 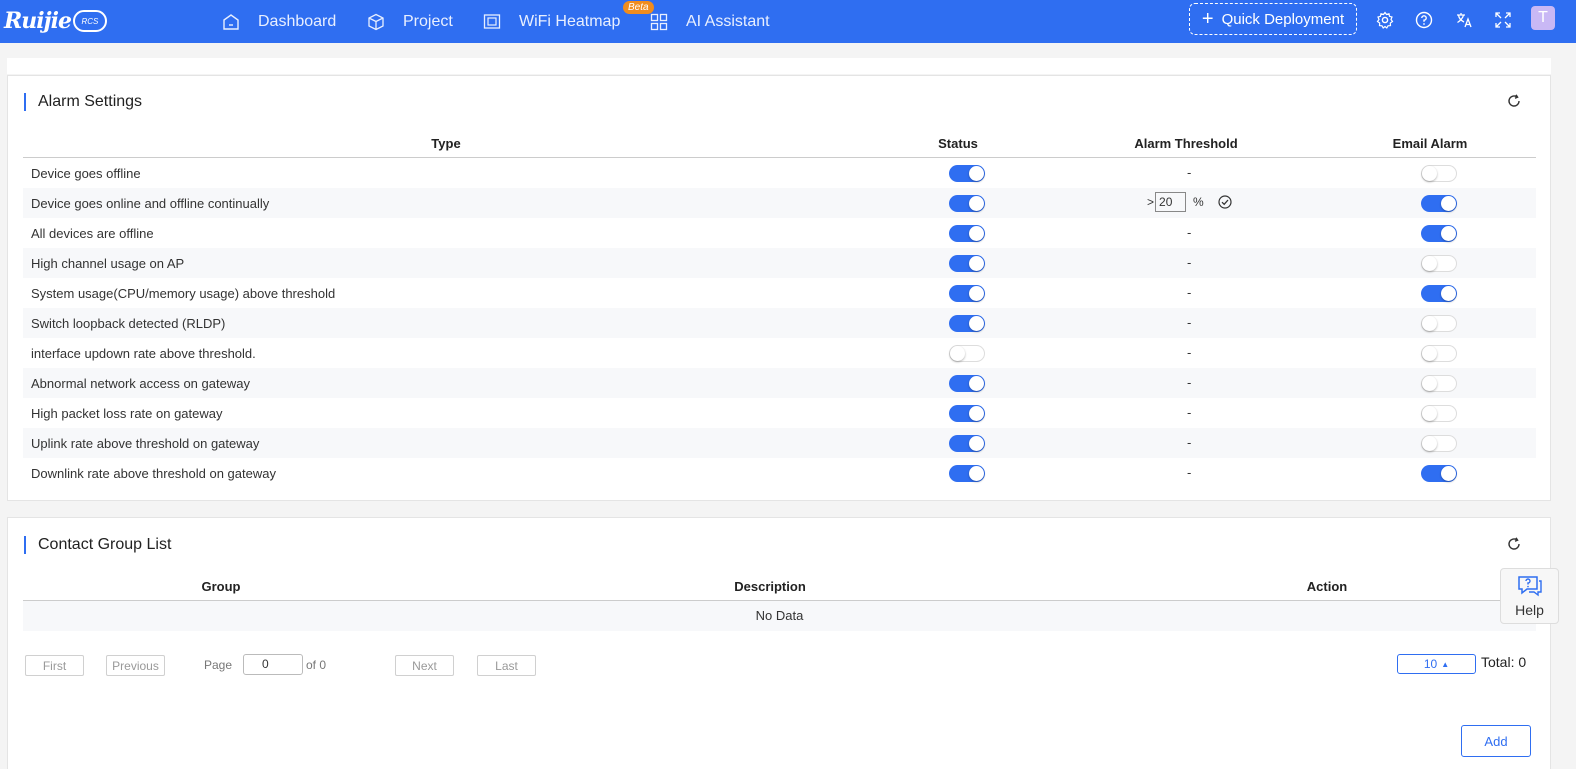 What do you see at coordinates (446, 143) in the screenshot?
I see `col-type: Type` at bounding box center [446, 143].